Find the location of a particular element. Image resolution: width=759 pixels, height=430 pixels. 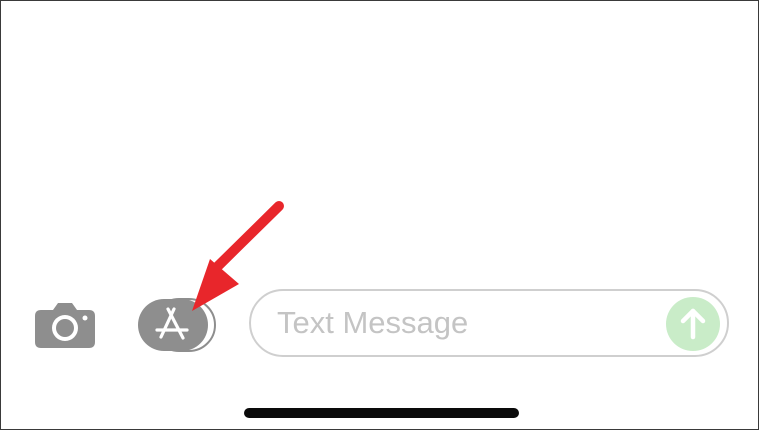

camera-button is located at coordinates (65, 324).